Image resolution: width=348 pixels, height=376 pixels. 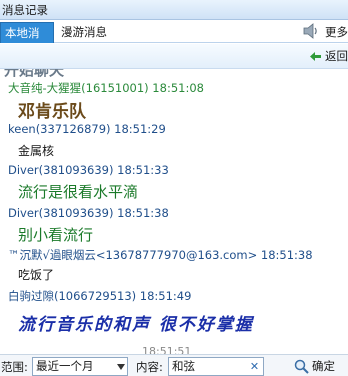 What do you see at coordinates (136, 325) in the screenshot?
I see `message-text: 流行音乐的和声 很不好掌握` at bounding box center [136, 325].